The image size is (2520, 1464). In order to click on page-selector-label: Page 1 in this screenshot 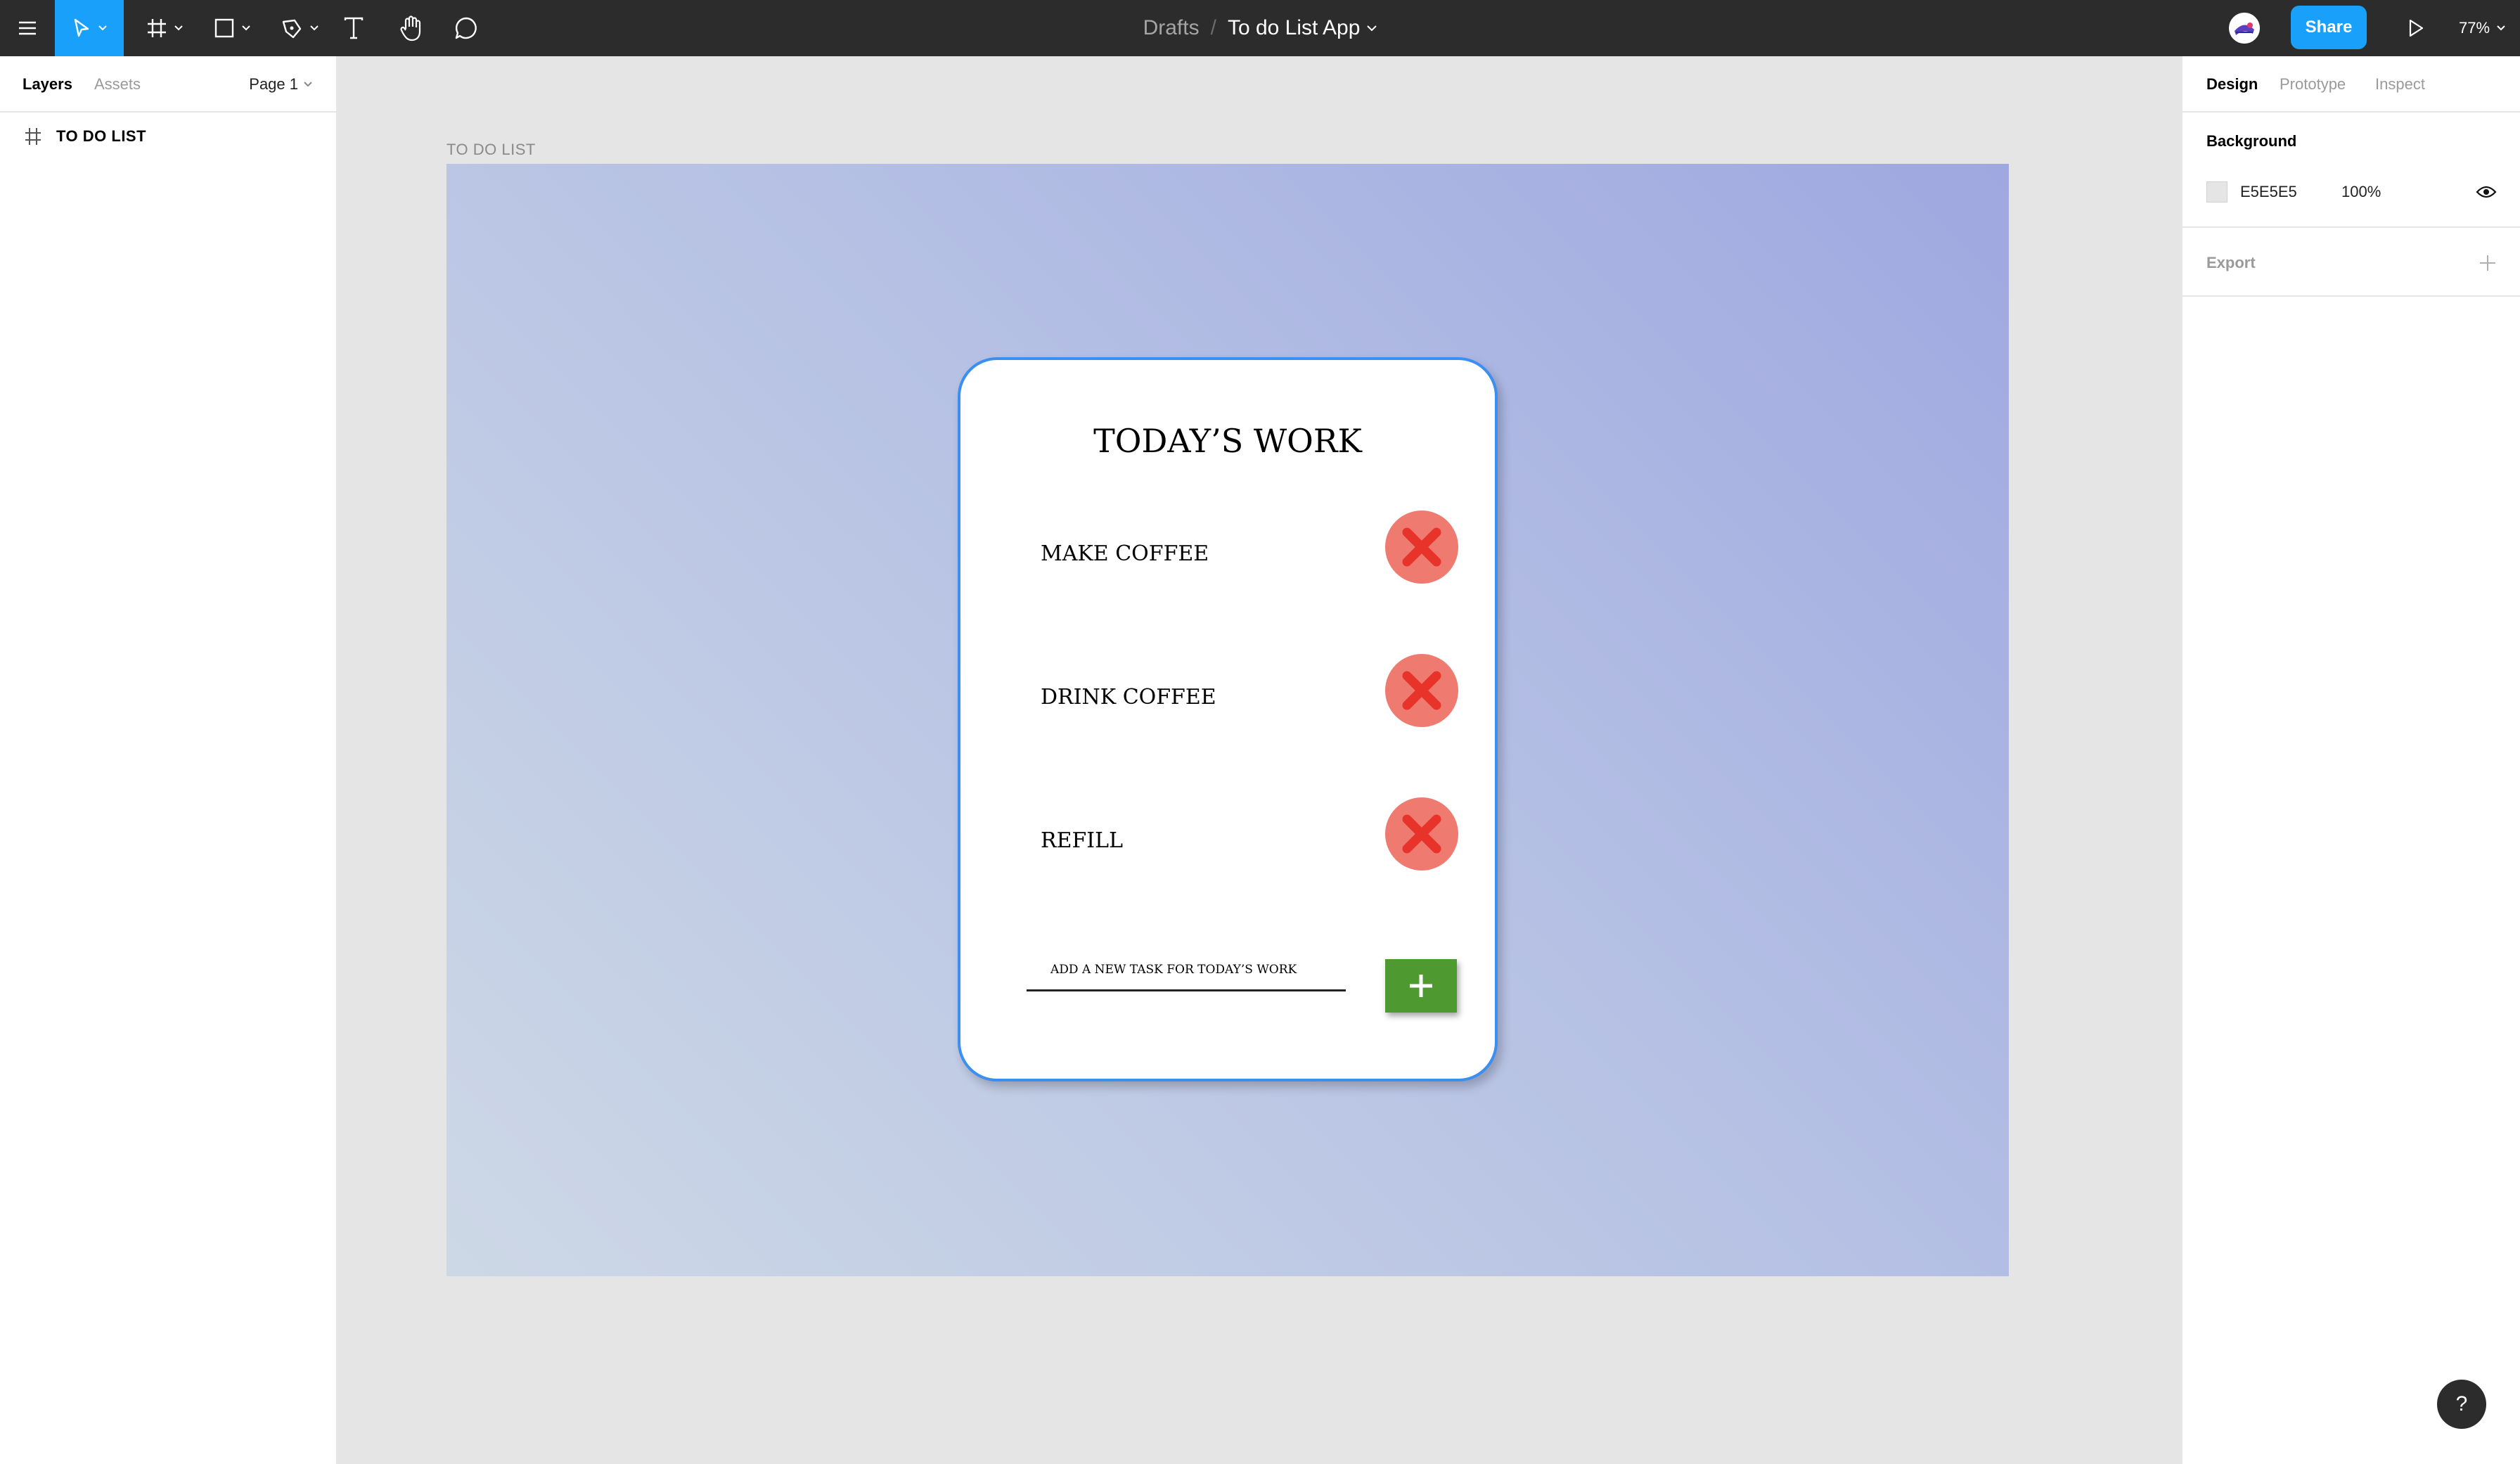, I will do `click(273, 84)`.